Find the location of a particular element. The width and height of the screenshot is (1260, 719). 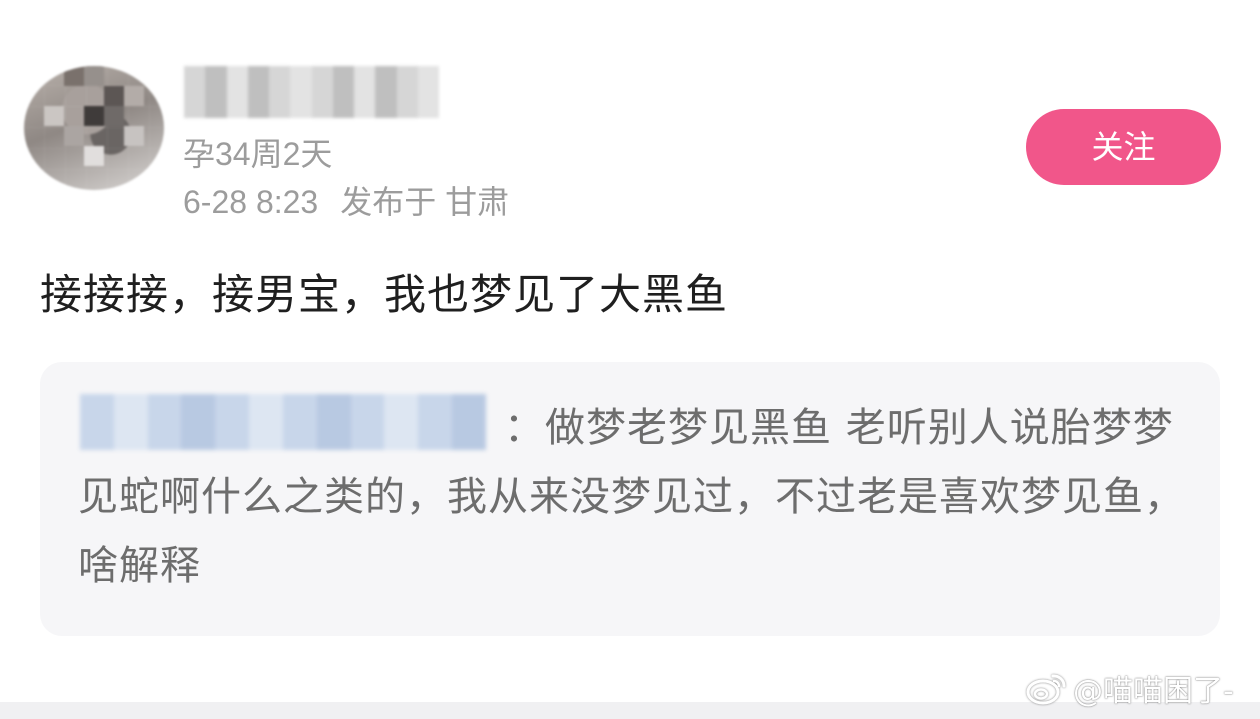

watermark-text: @喵喵困了- is located at coordinates (1153, 691).